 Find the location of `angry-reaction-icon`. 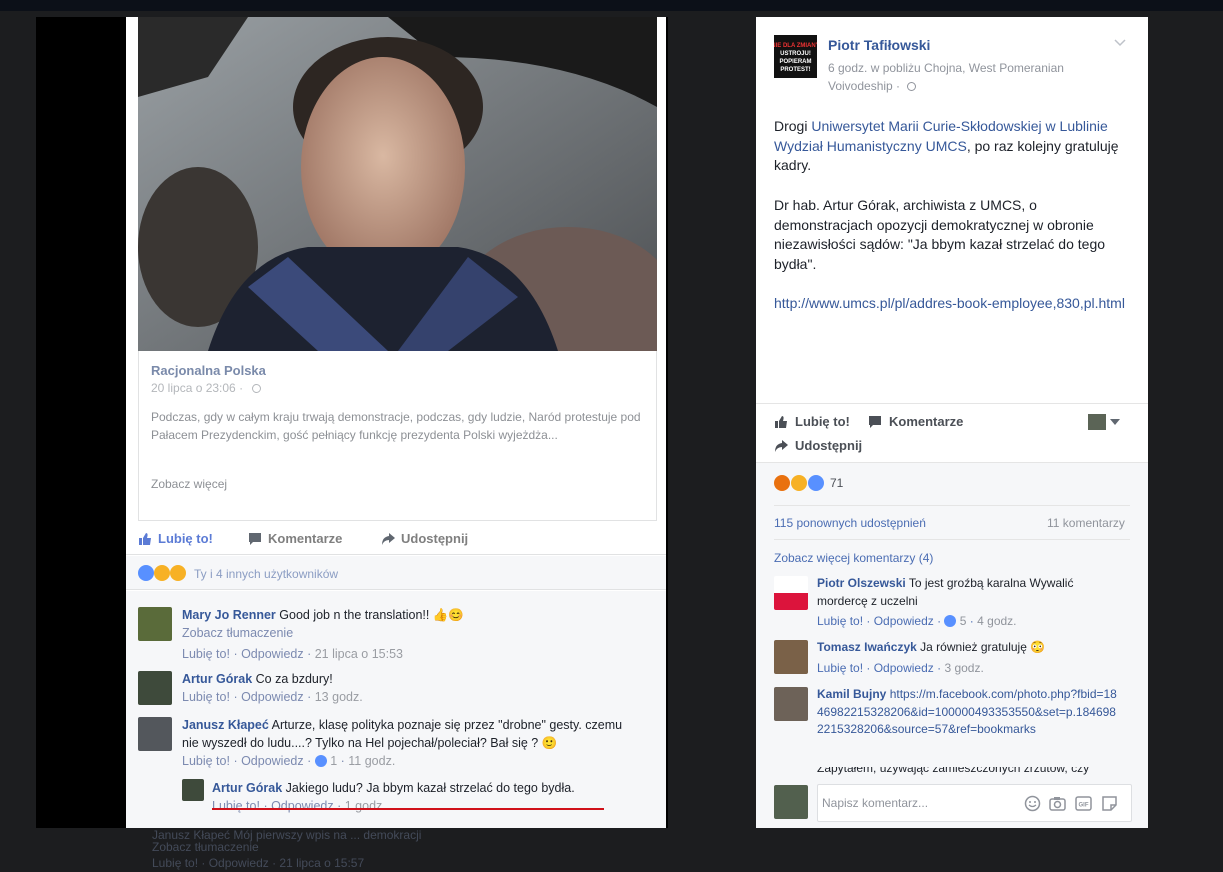

angry-reaction-icon is located at coordinates (782, 483).